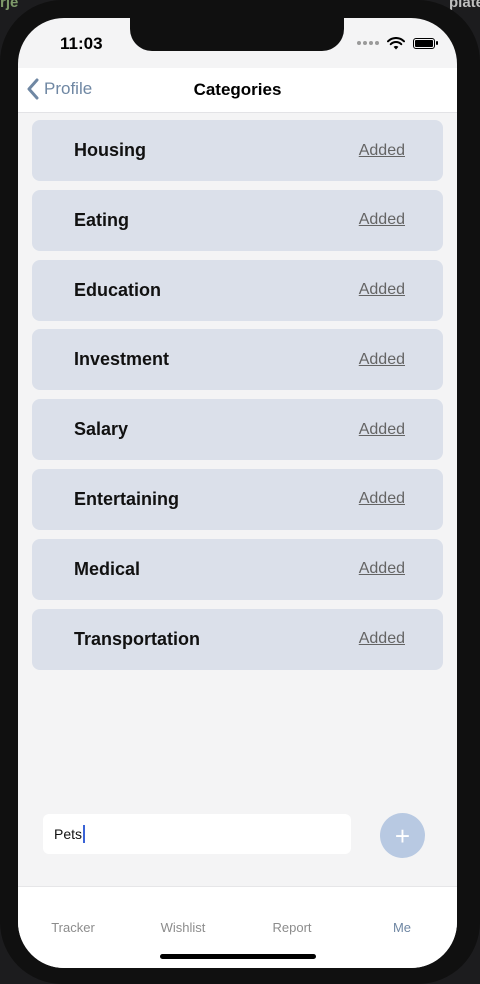 This screenshot has width=480, height=984. Describe the element at coordinates (137, 638) in the screenshot. I see `category-name: Transportation` at that location.